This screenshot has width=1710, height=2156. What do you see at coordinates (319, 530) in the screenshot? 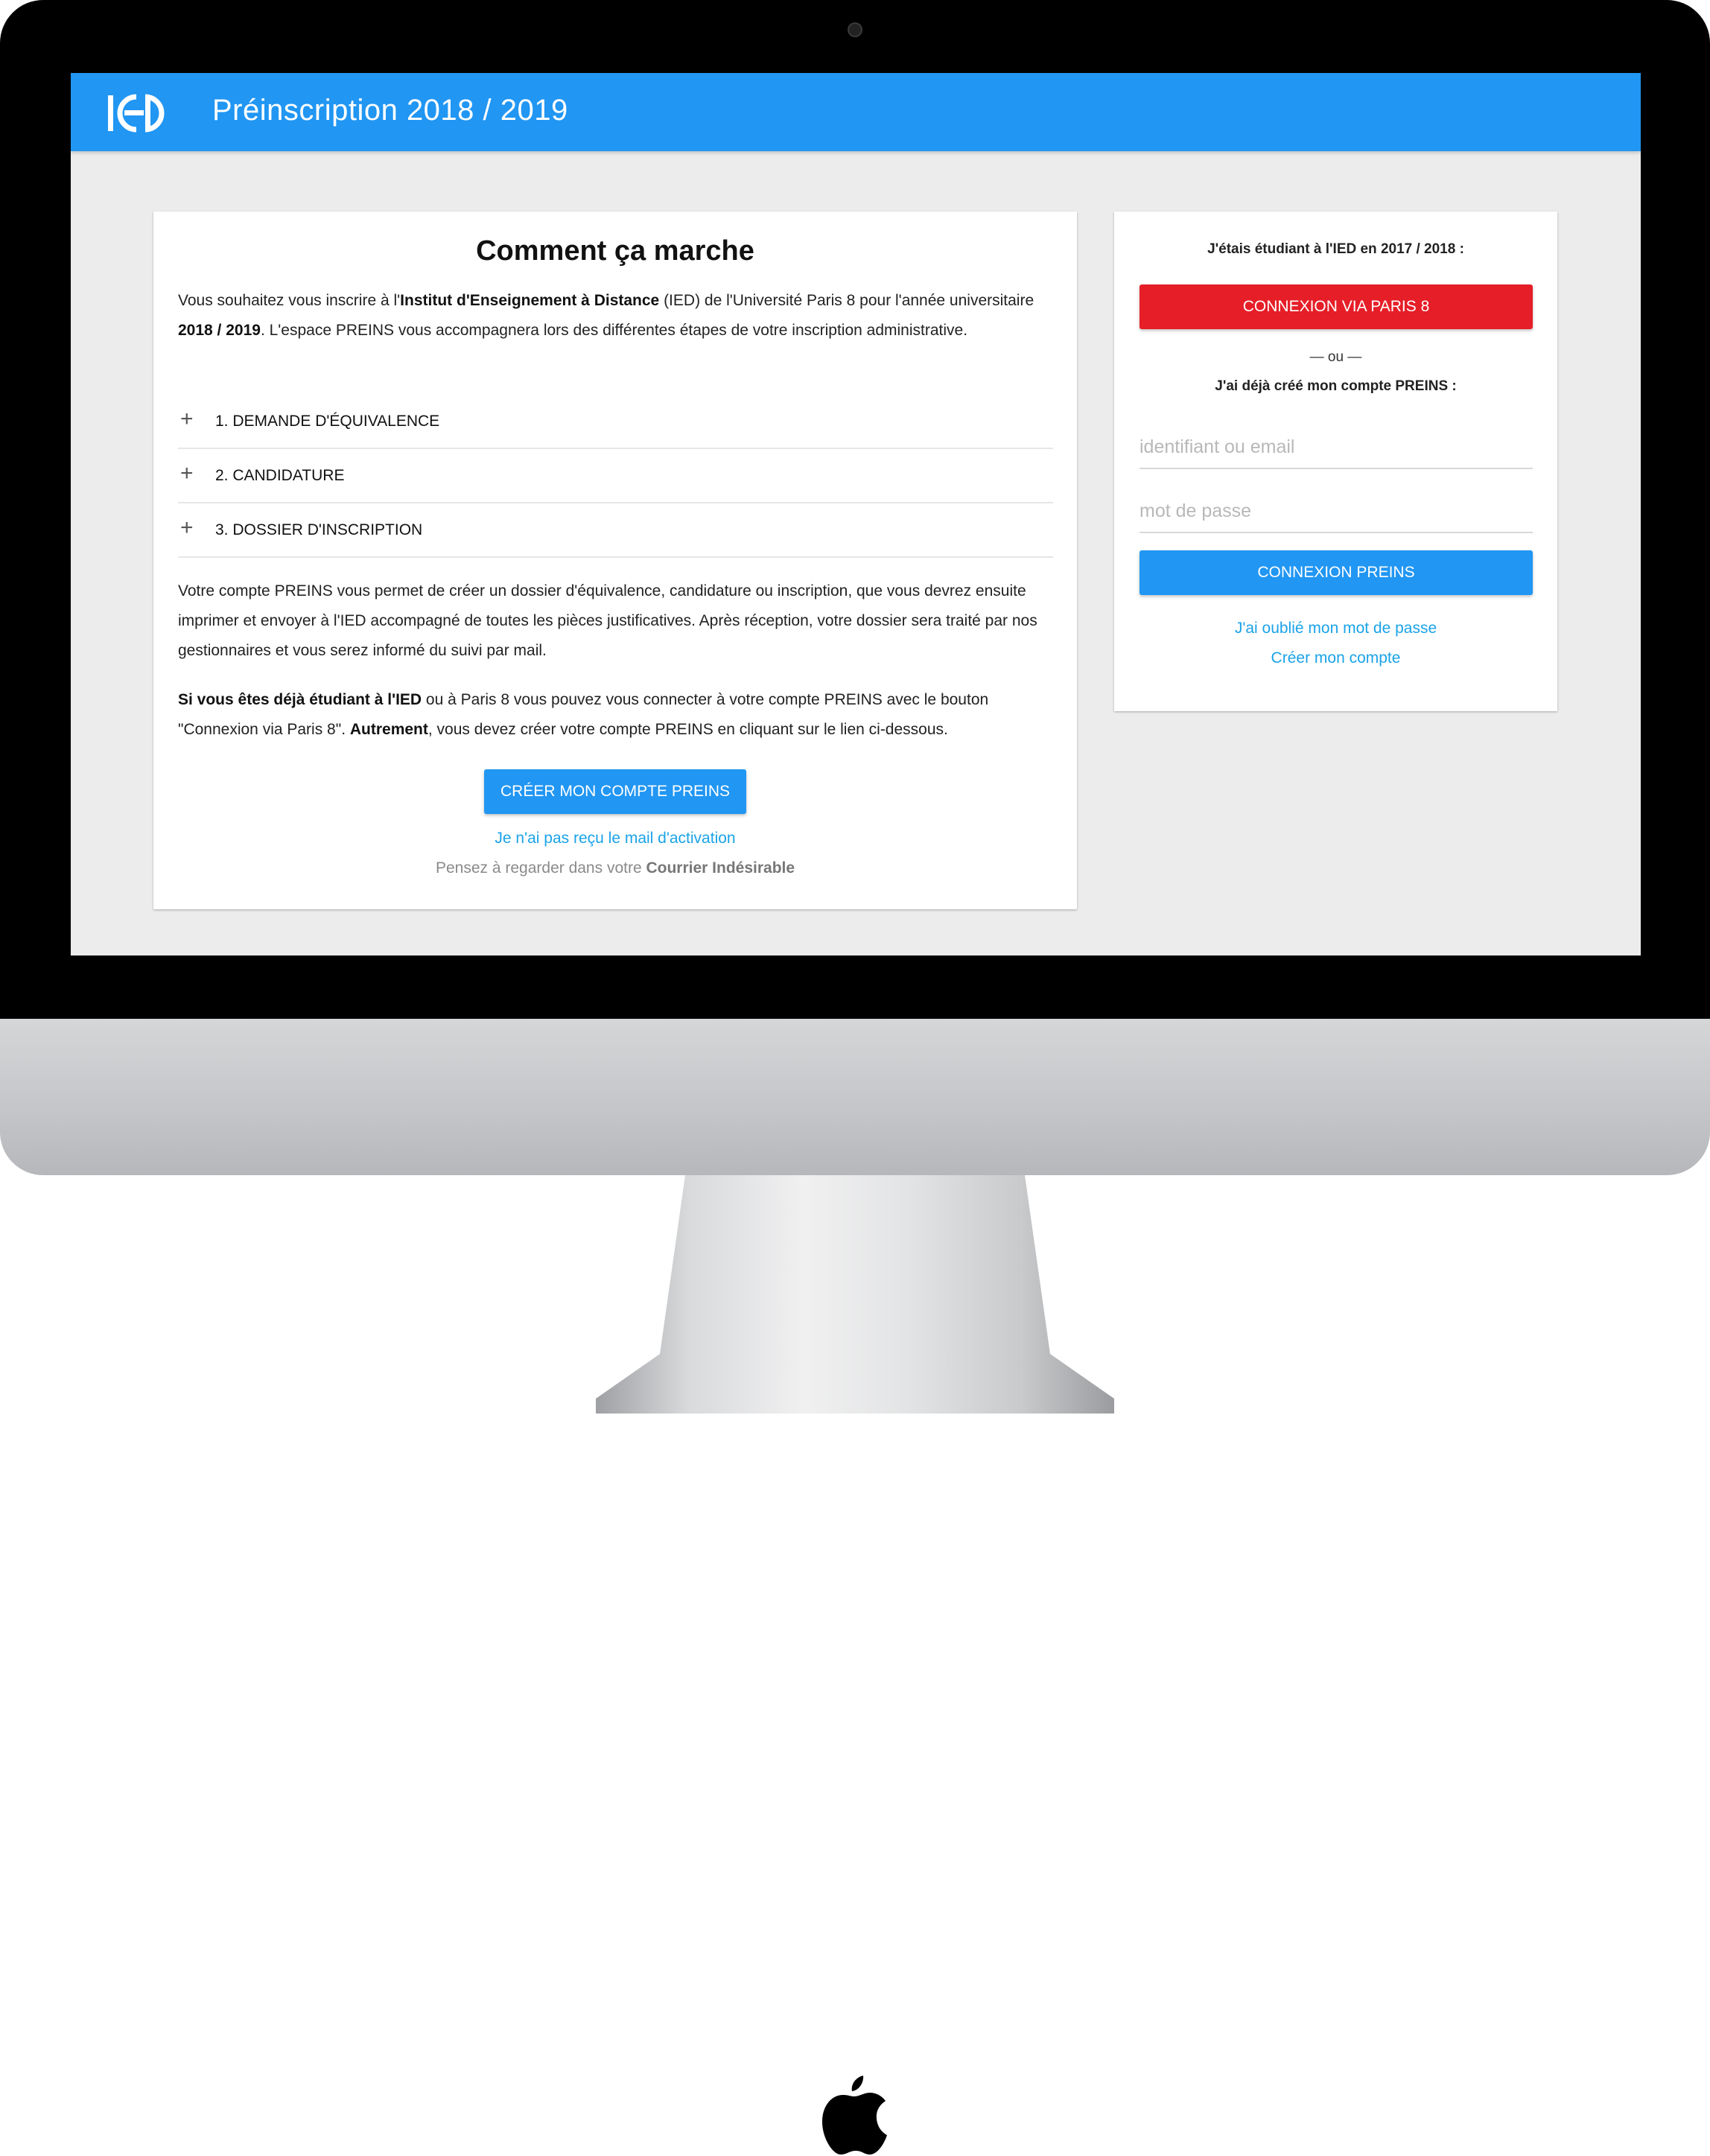
I see `accordion-label: 3. DOSSIER D'INSCRIPTION` at bounding box center [319, 530].